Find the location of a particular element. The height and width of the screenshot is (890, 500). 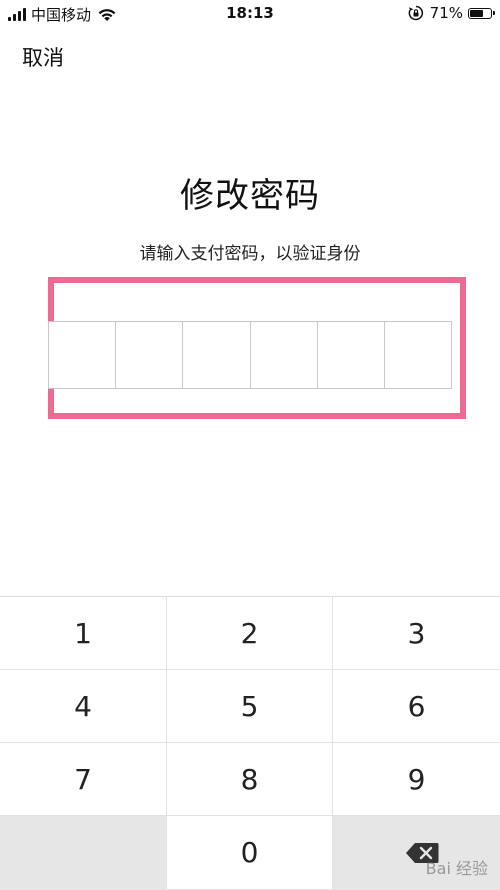

key-4: 4 is located at coordinates (83, 706).